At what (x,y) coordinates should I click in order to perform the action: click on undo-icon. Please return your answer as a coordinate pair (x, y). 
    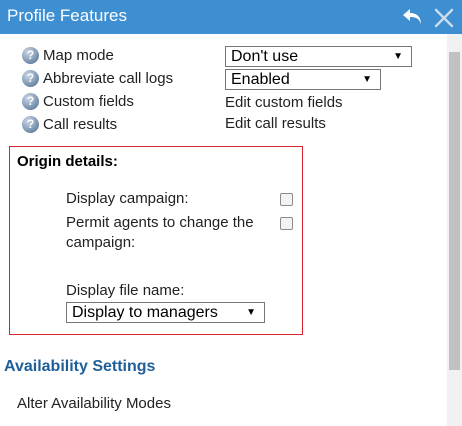
    Looking at the image, I should click on (413, 17).